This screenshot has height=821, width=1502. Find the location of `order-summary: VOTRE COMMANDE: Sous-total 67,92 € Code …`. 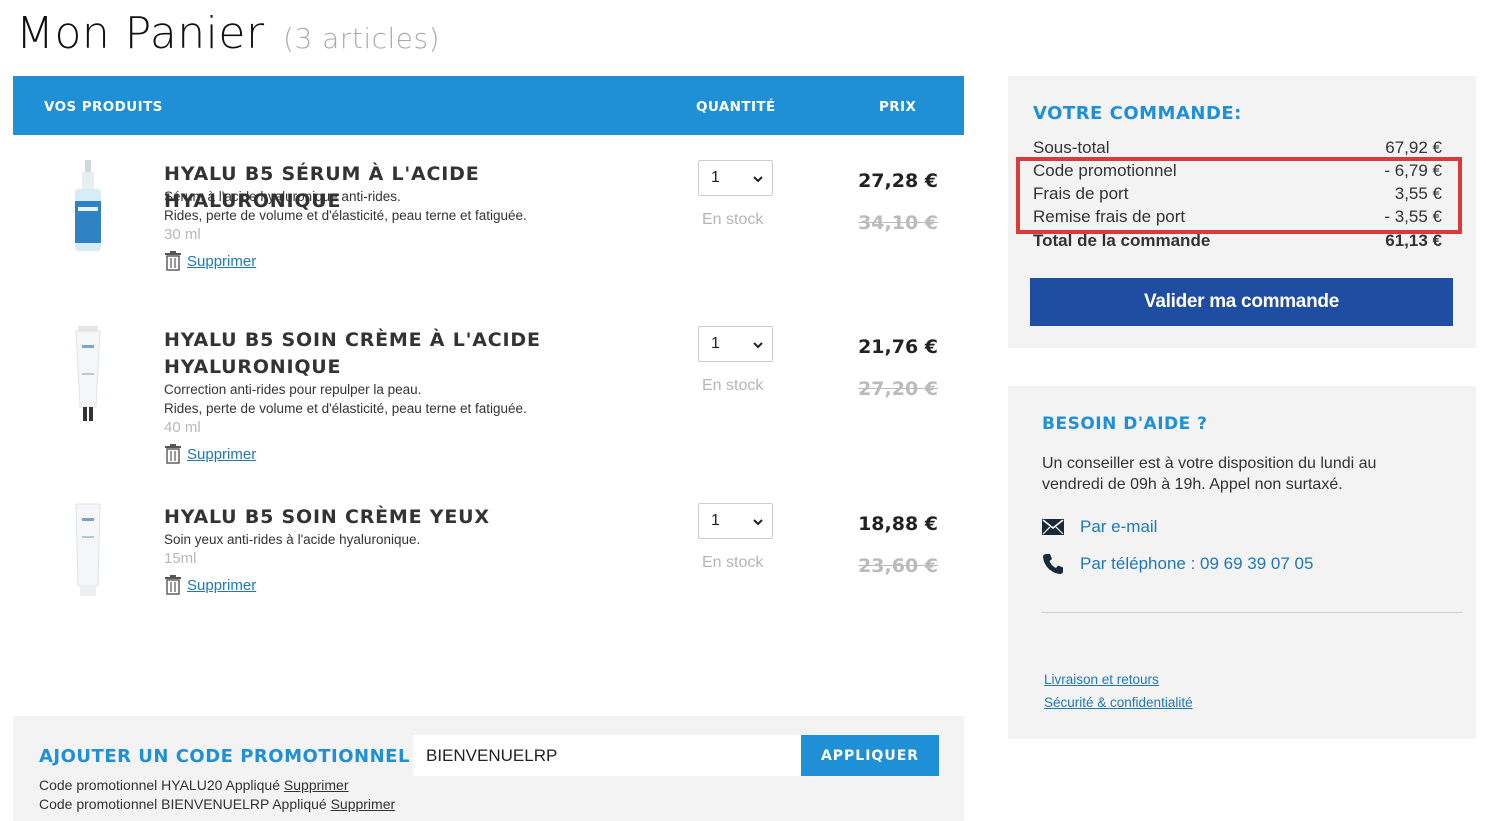

order-summary: VOTRE COMMANDE: Sous-total 67,92 € Code … is located at coordinates (1242, 212).